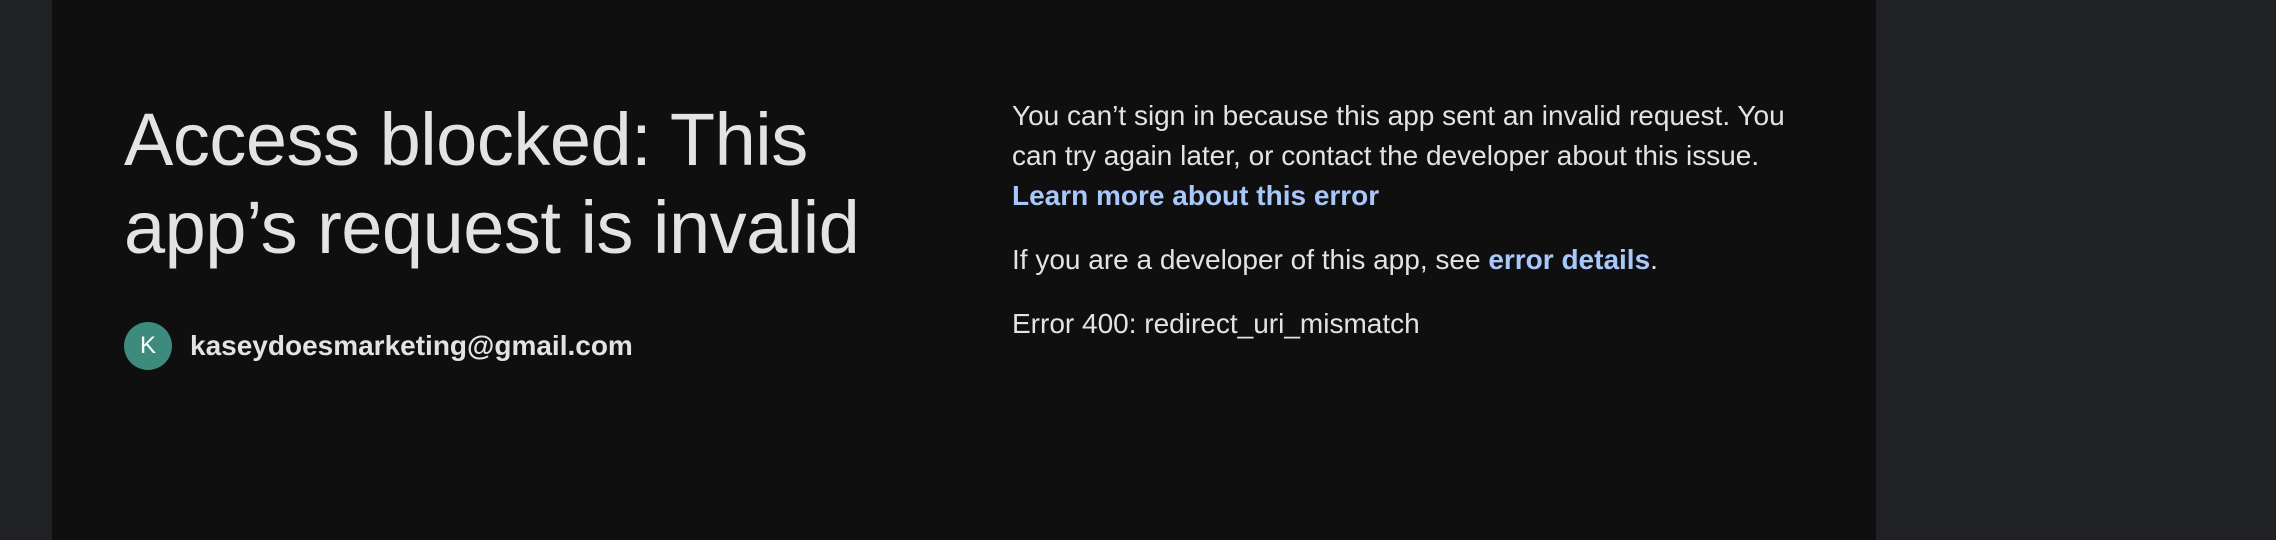 The image size is (2276, 540). What do you see at coordinates (1216, 323) in the screenshot?
I see `error-code: Error 400: redirect_uri_mismatch` at bounding box center [1216, 323].